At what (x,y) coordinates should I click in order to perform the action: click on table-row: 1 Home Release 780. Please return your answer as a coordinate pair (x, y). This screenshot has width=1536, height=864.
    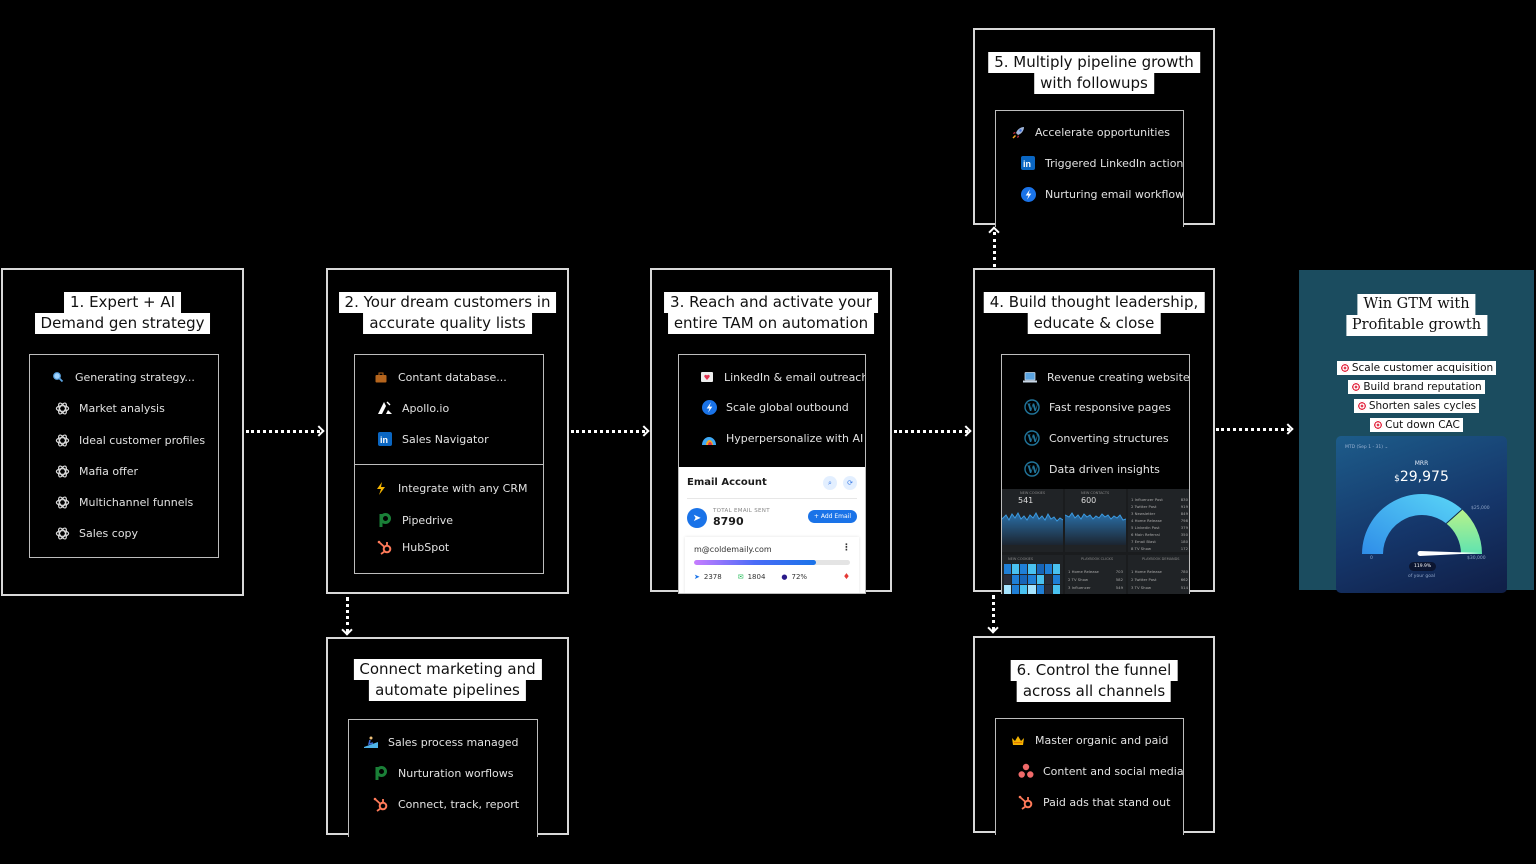
    Looking at the image, I should click on (1159, 571).